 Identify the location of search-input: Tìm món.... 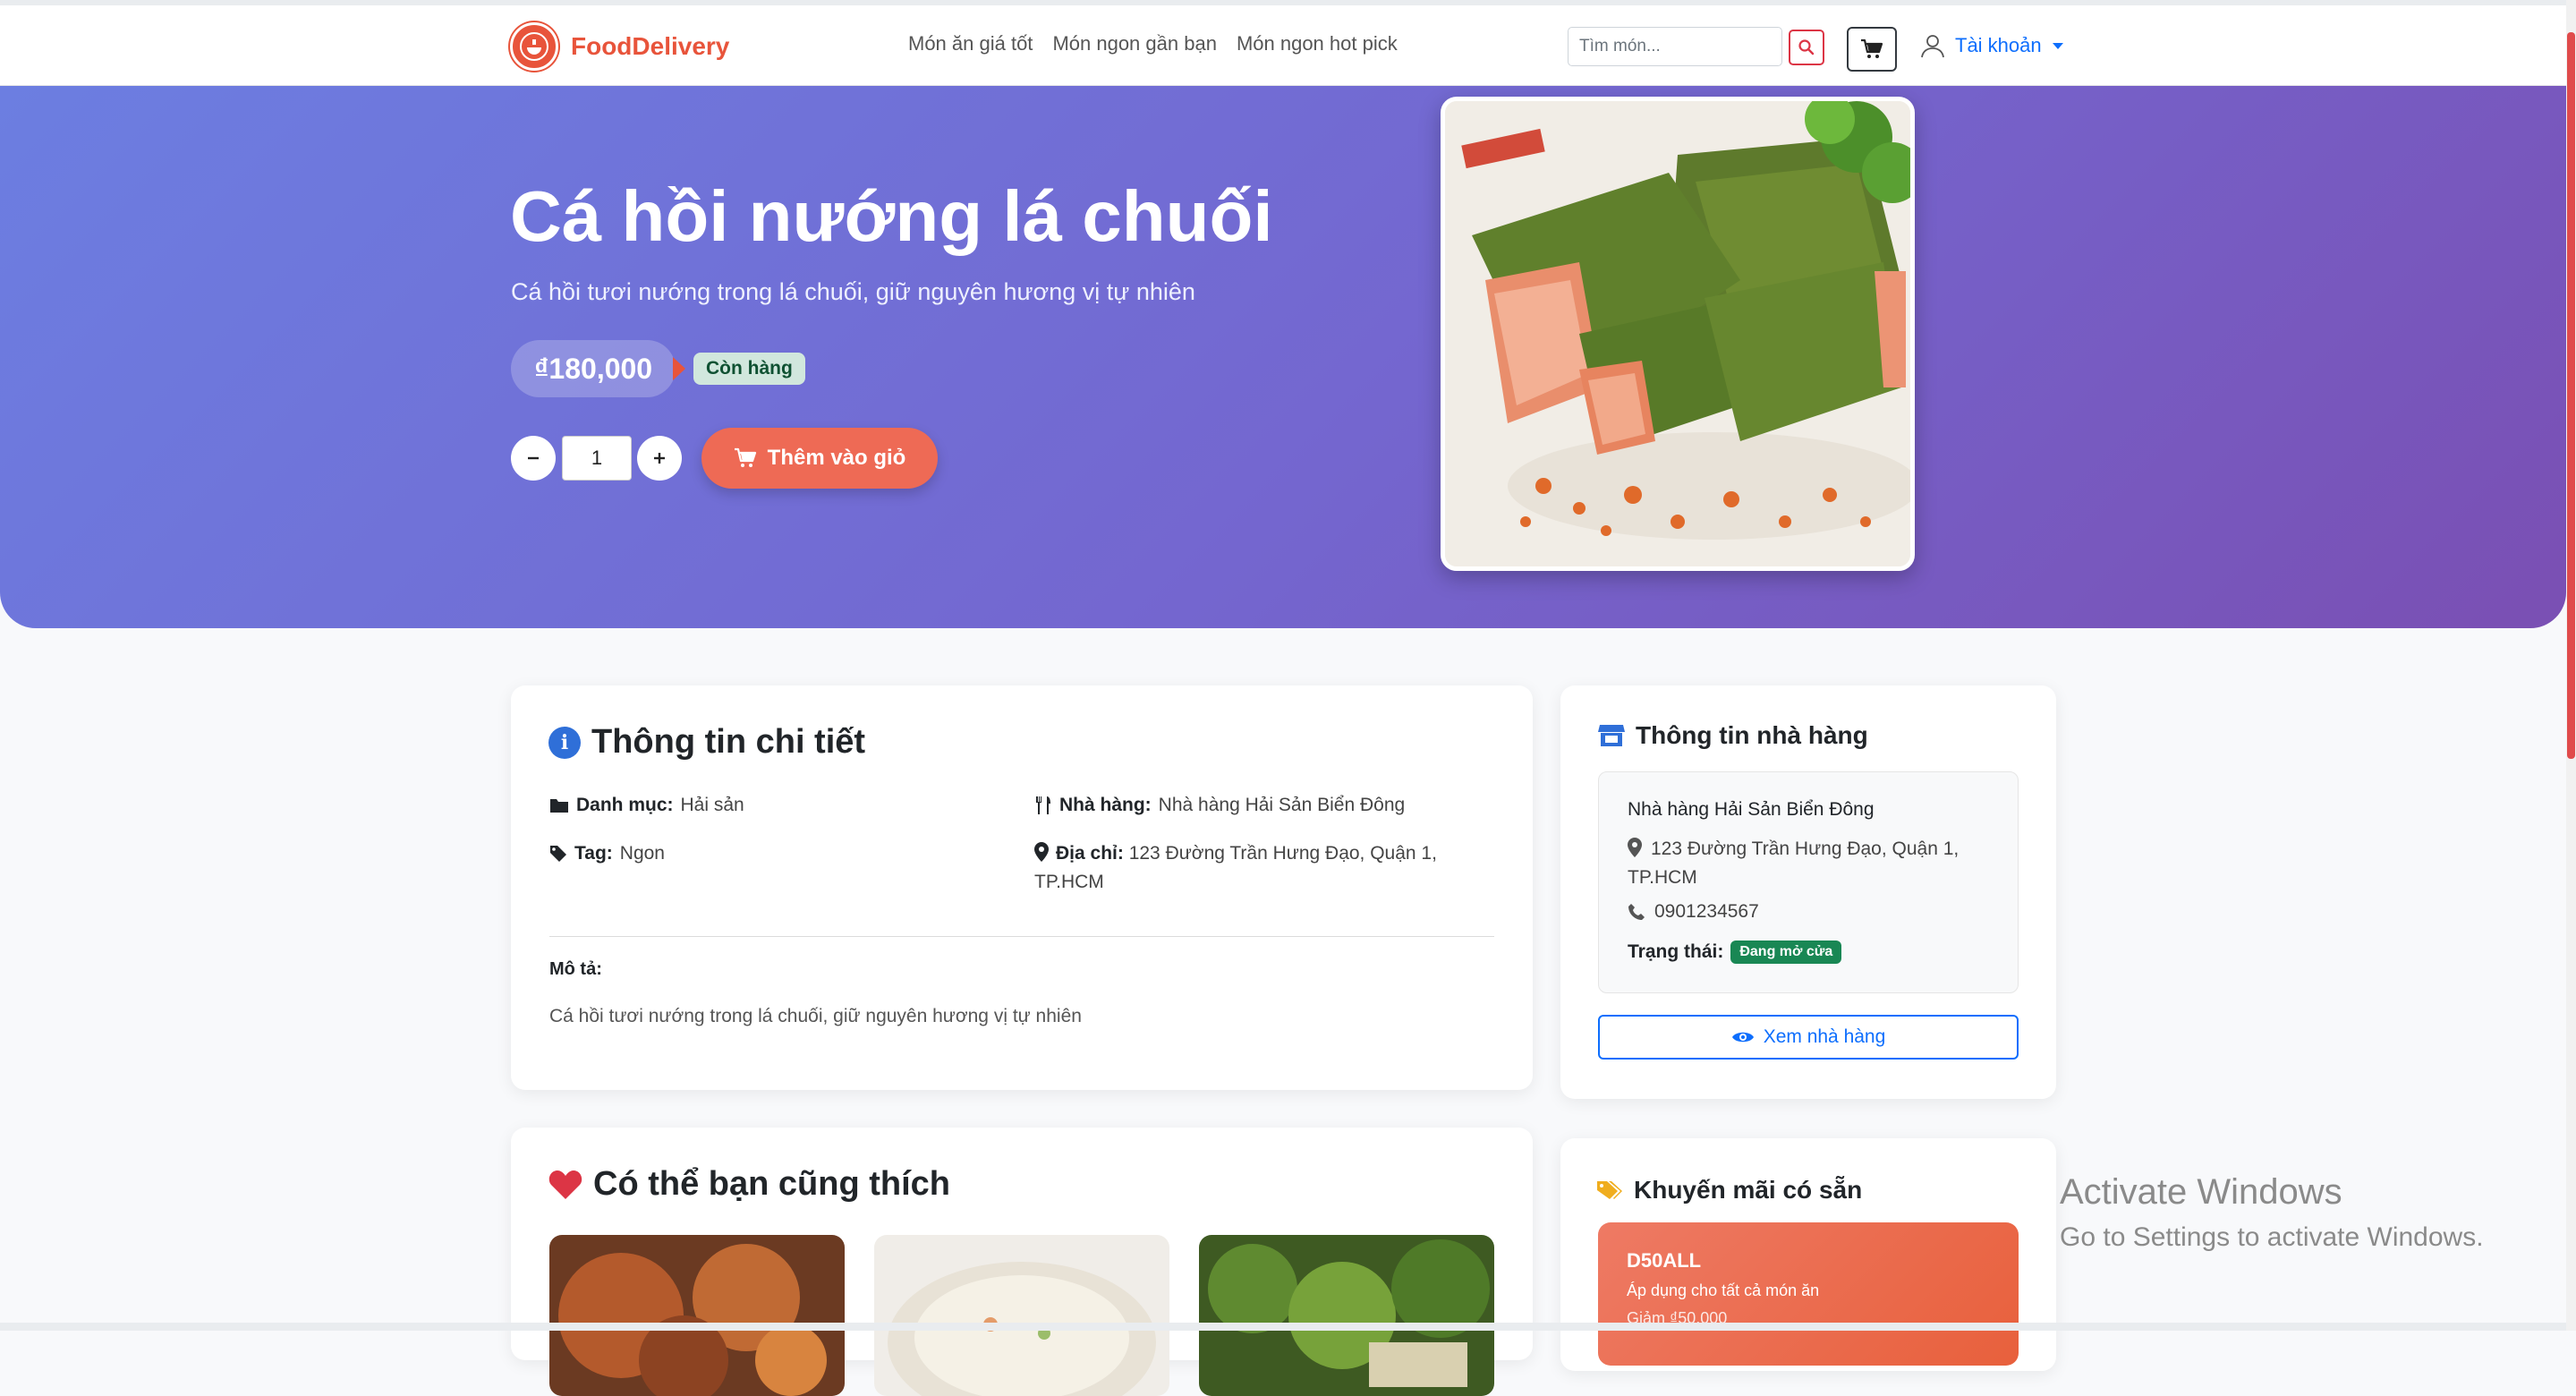
(1675, 47).